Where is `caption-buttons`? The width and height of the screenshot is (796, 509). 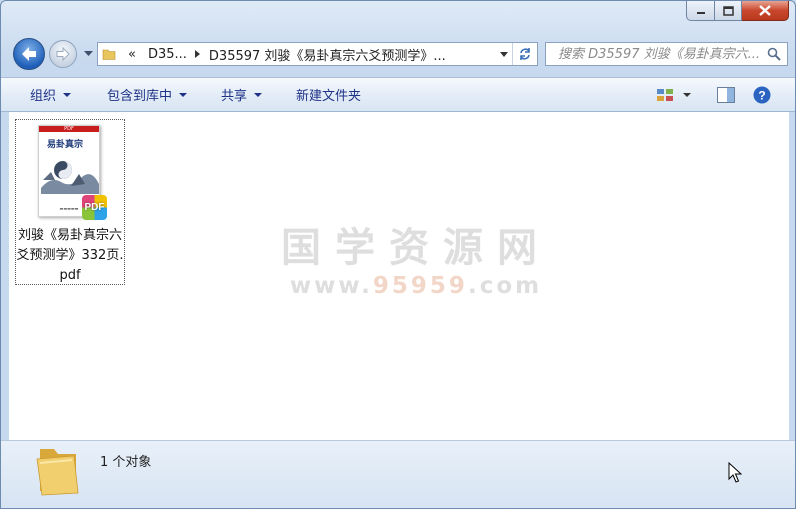
caption-buttons is located at coordinates (737, 11).